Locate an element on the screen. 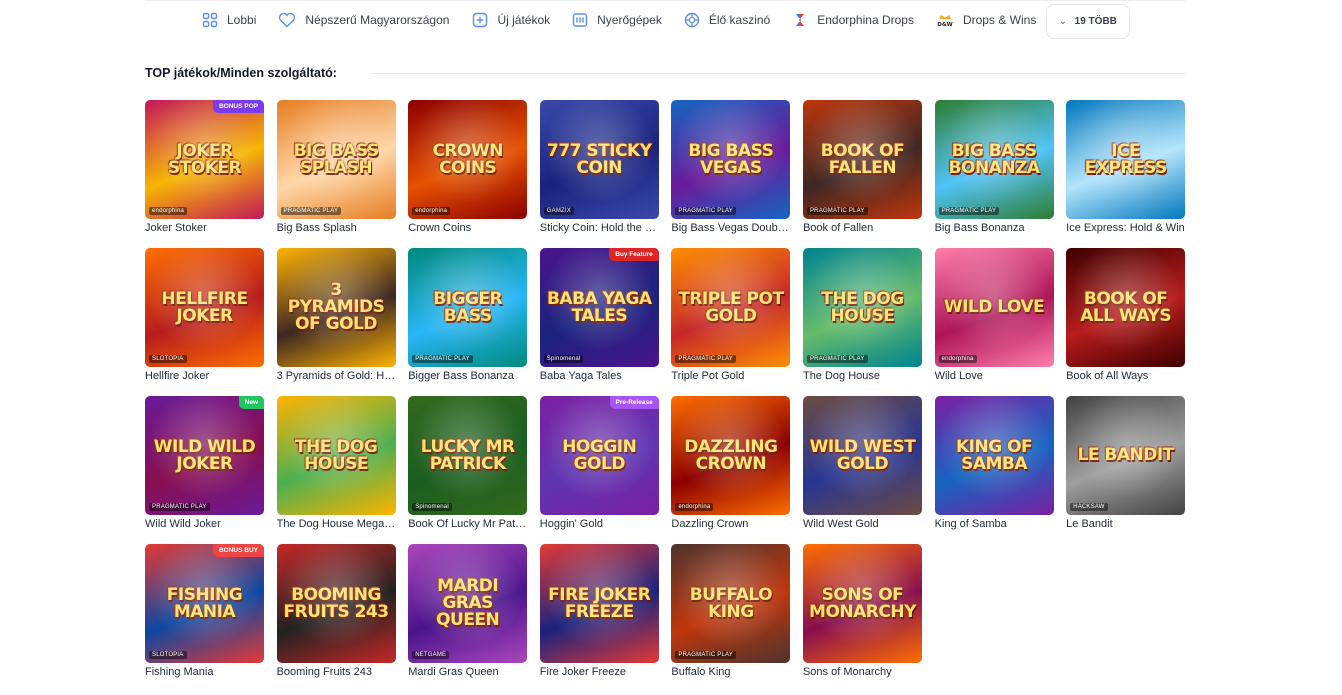  game-thumbnail: FIRE JOKER FREEZE is located at coordinates (599, 603).